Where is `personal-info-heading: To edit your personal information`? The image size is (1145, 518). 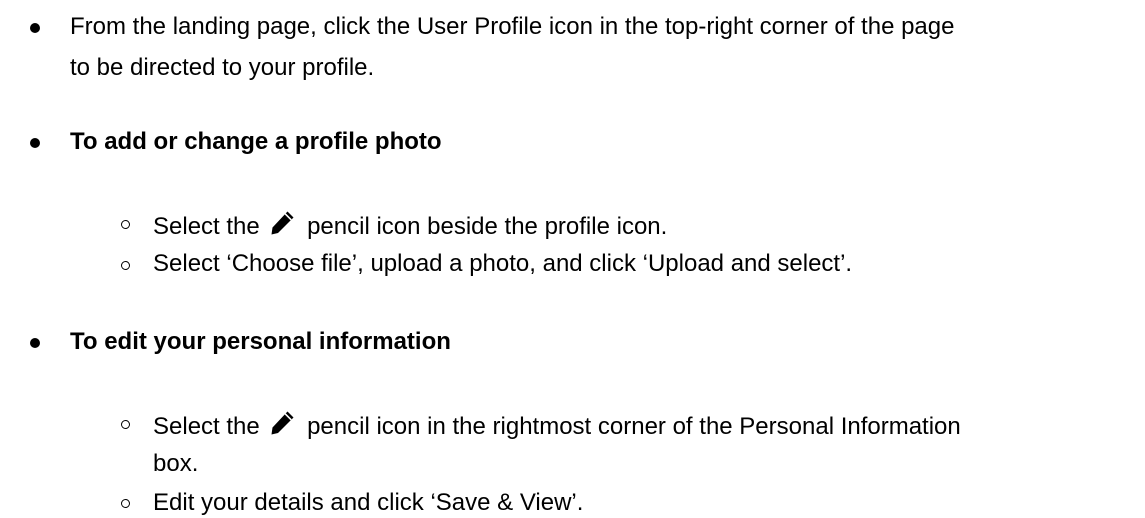 personal-info-heading: To edit your personal information is located at coordinates (260, 341).